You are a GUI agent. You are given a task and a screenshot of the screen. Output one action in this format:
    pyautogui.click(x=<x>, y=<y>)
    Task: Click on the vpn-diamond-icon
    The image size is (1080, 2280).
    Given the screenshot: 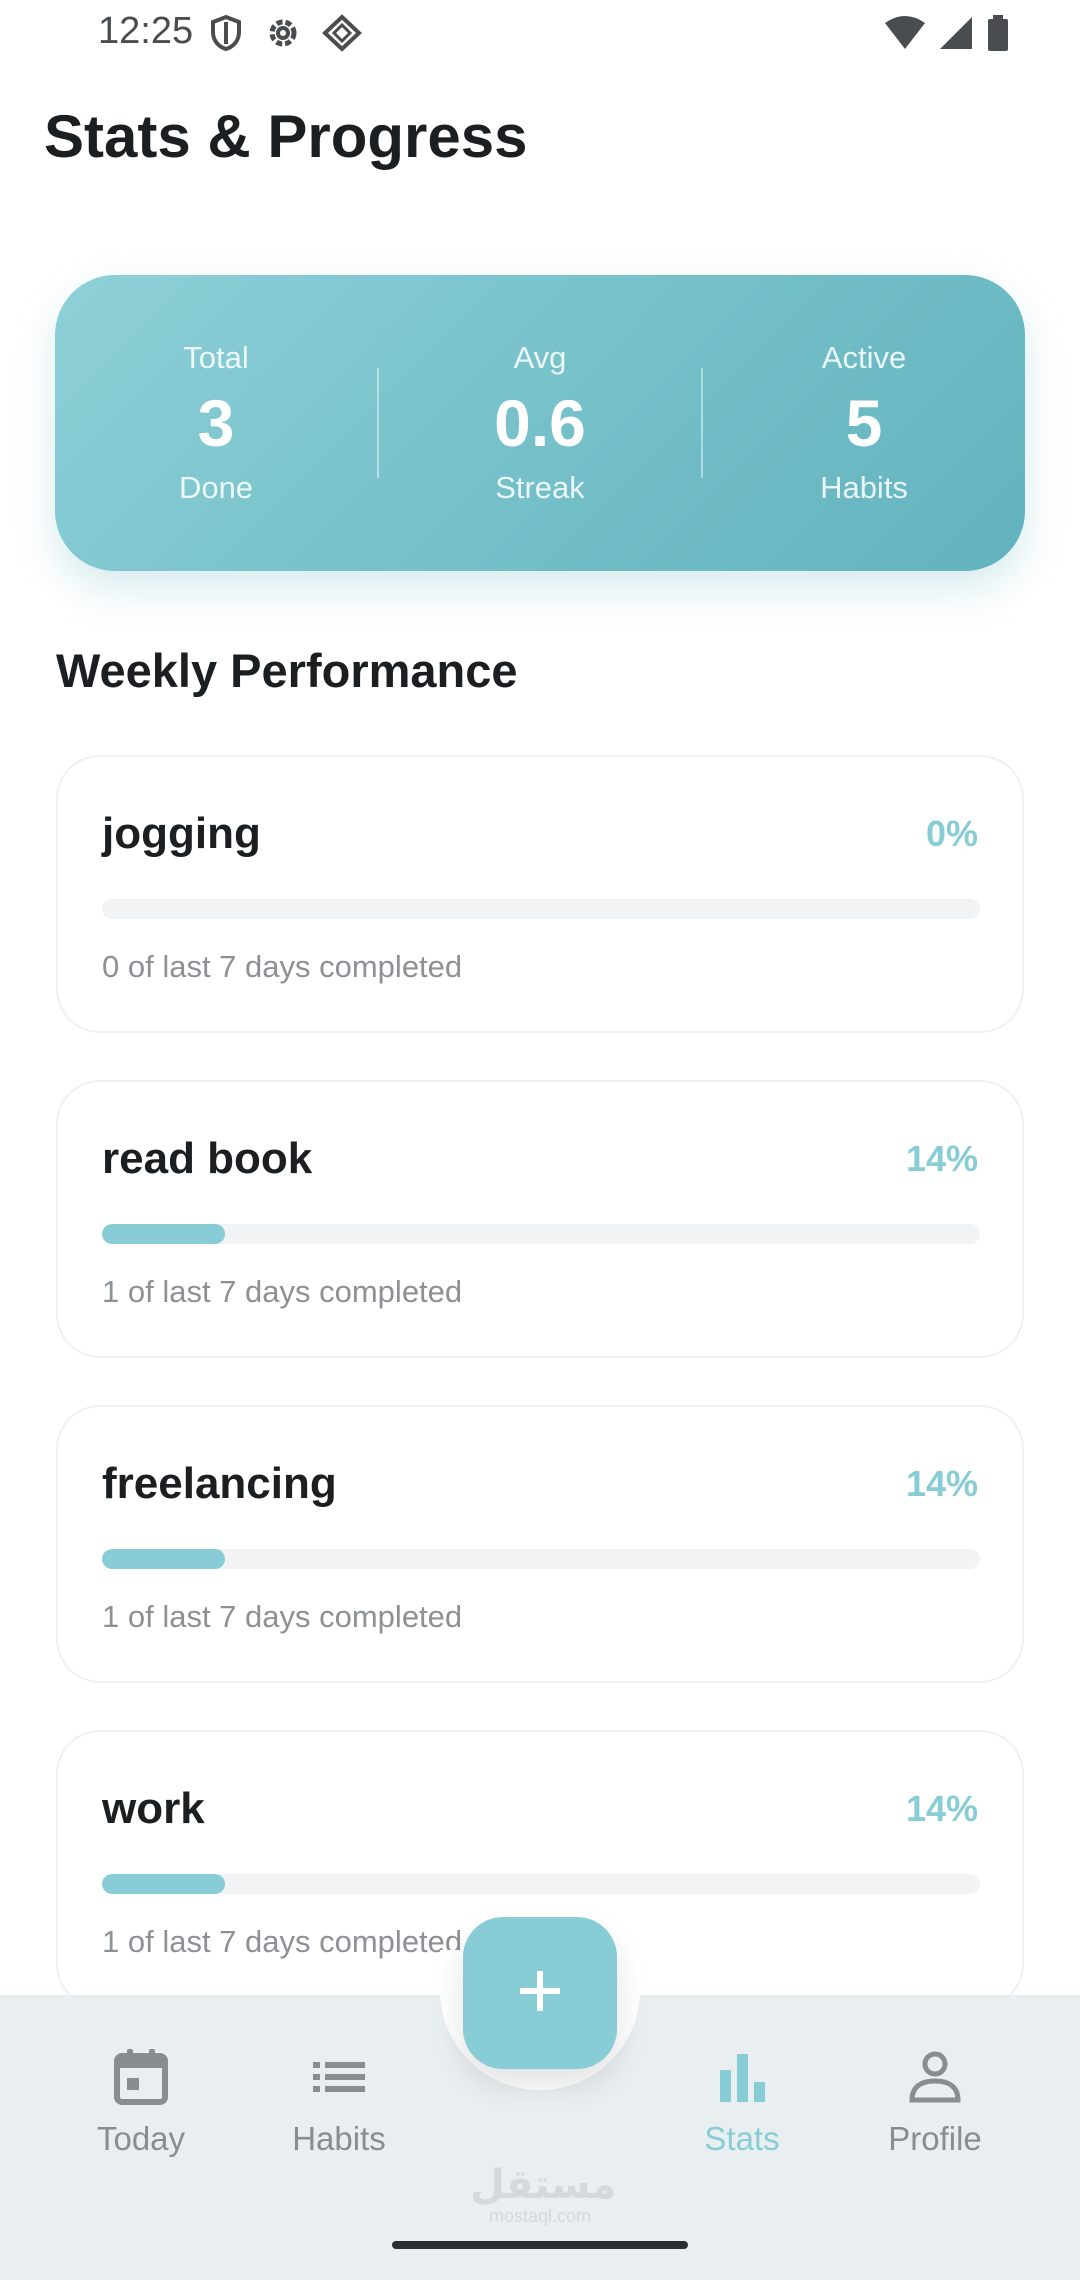 What is the action you would take?
    pyautogui.click(x=342, y=33)
    